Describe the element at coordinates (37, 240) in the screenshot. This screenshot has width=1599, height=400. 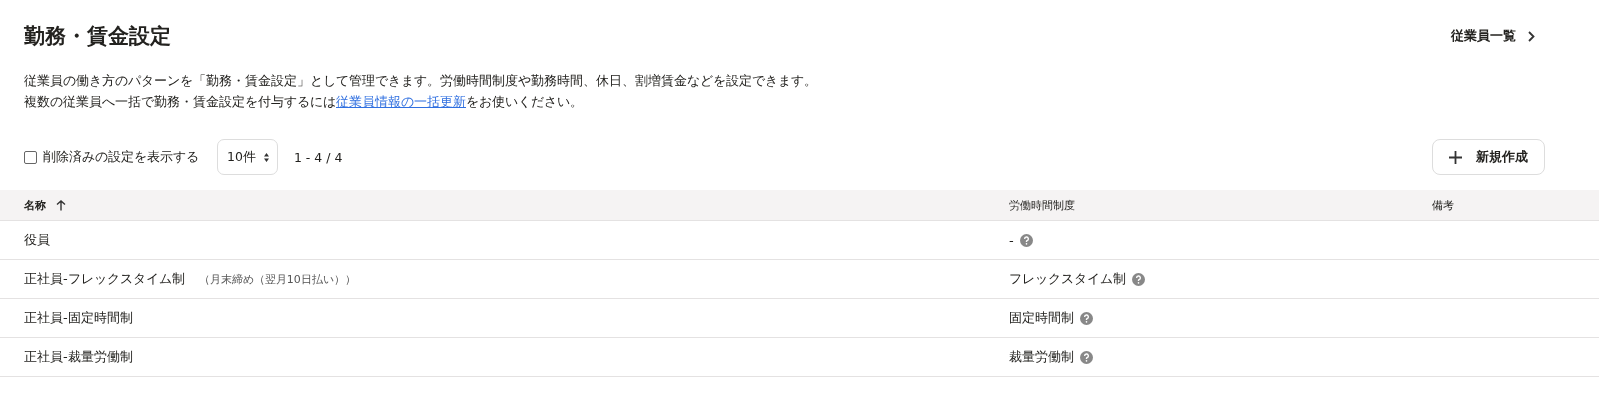
I see `setting-name: 役員` at that location.